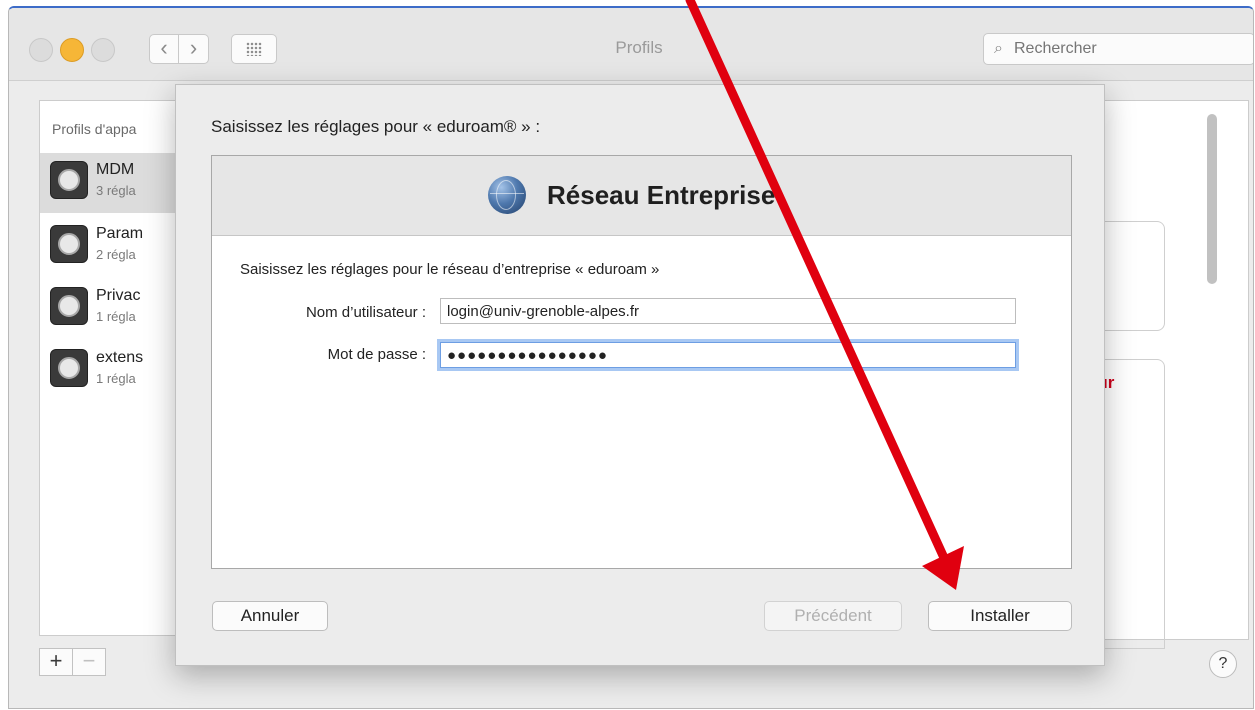 The image size is (1255, 710). I want to click on profile-name: Param, so click(120, 233).